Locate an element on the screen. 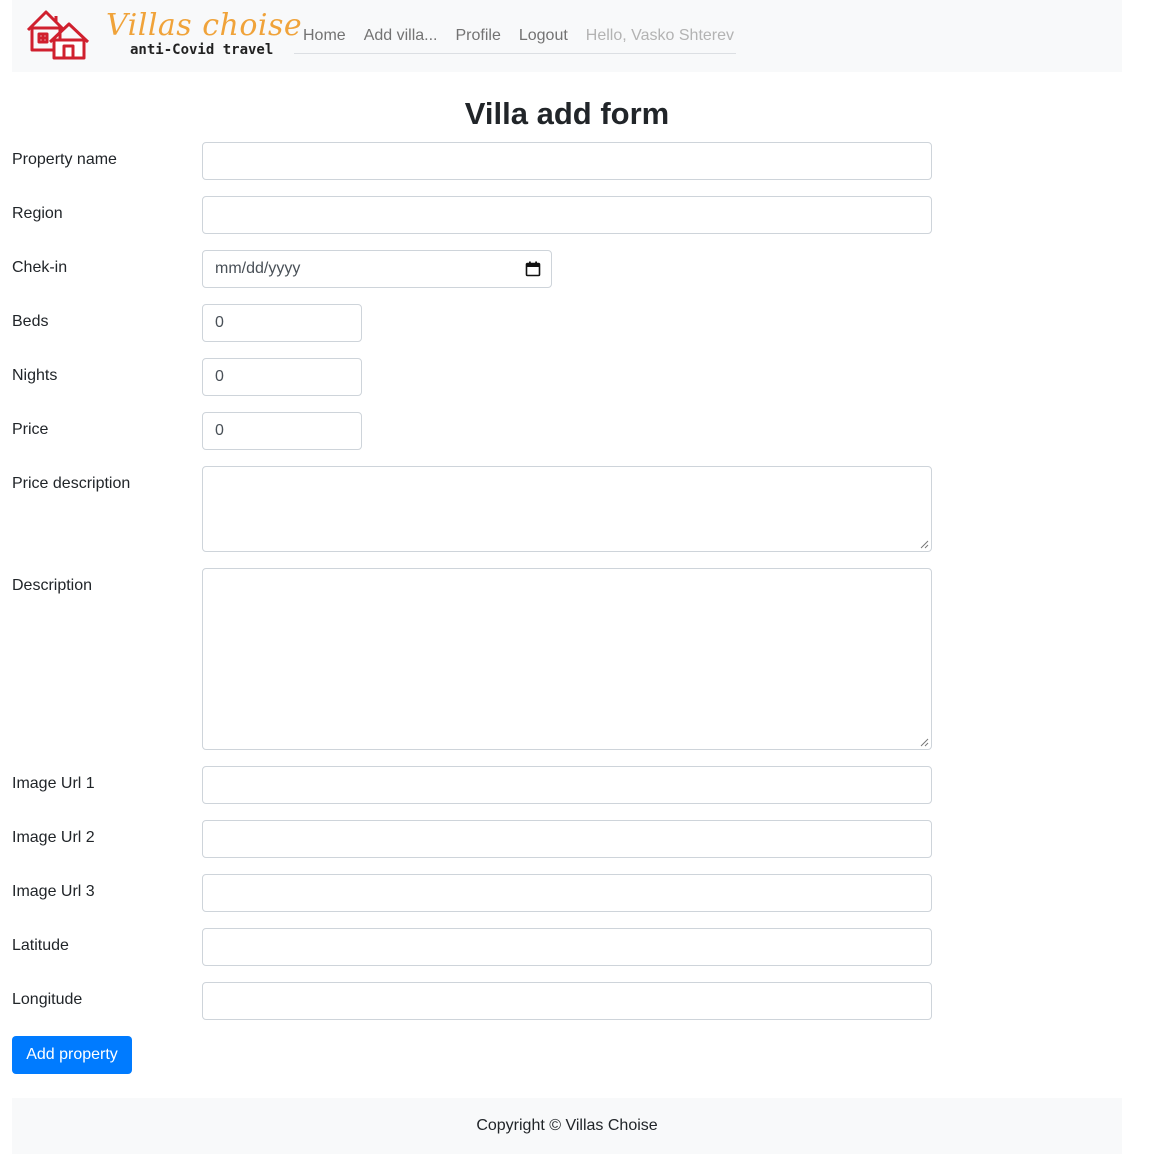 Image resolution: width=1163 pixels, height=1154 pixels. checkin-date-placeholder: mm/dd/yyyy is located at coordinates (258, 268).